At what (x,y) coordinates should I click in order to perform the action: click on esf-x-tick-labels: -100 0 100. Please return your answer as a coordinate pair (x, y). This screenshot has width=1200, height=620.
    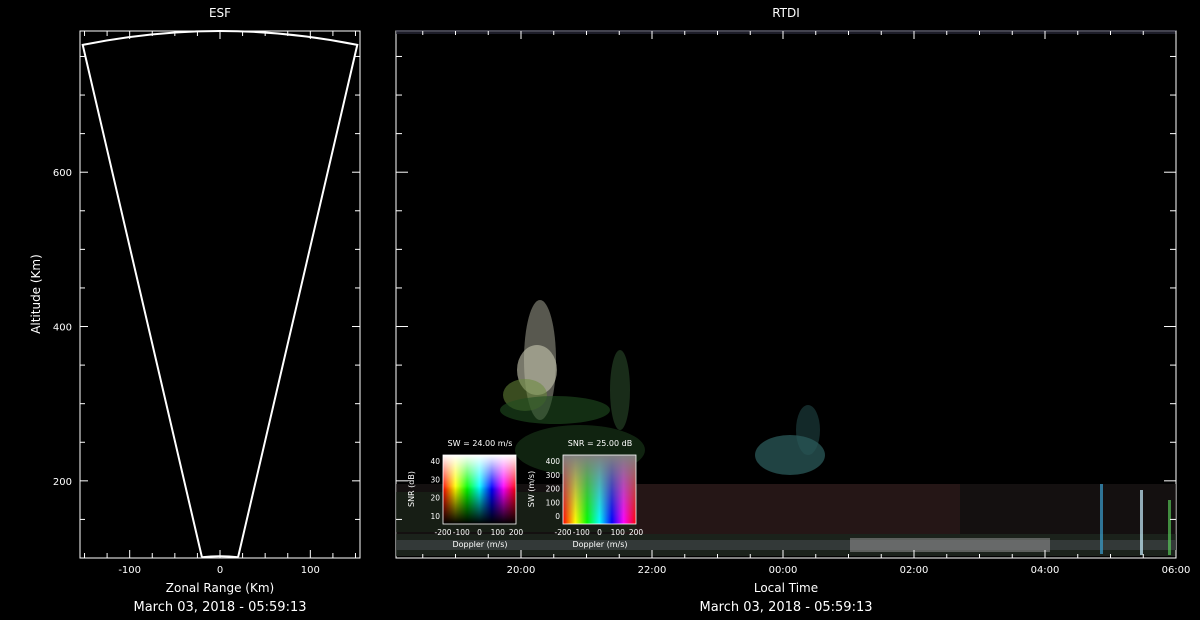
    Looking at the image, I should click on (219, 570).